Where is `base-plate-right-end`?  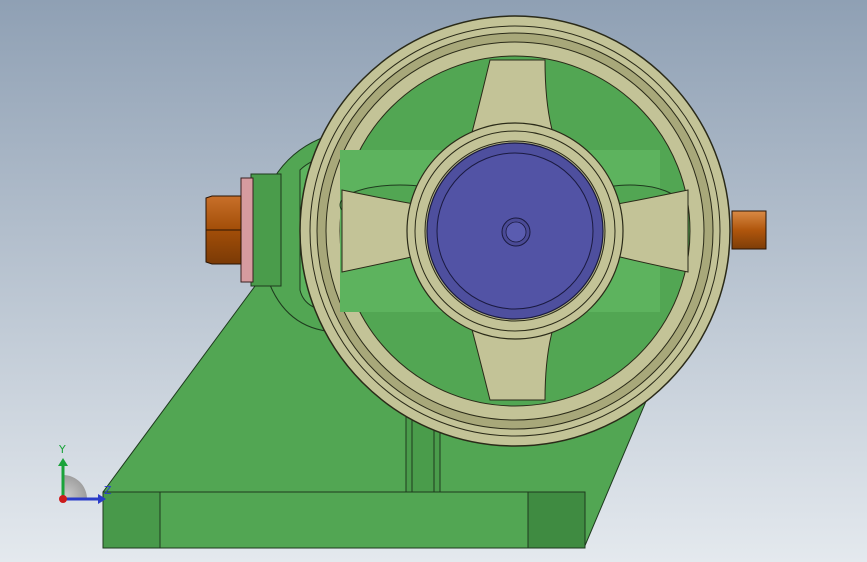 base-plate-right-end is located at coordinates (556, 520).